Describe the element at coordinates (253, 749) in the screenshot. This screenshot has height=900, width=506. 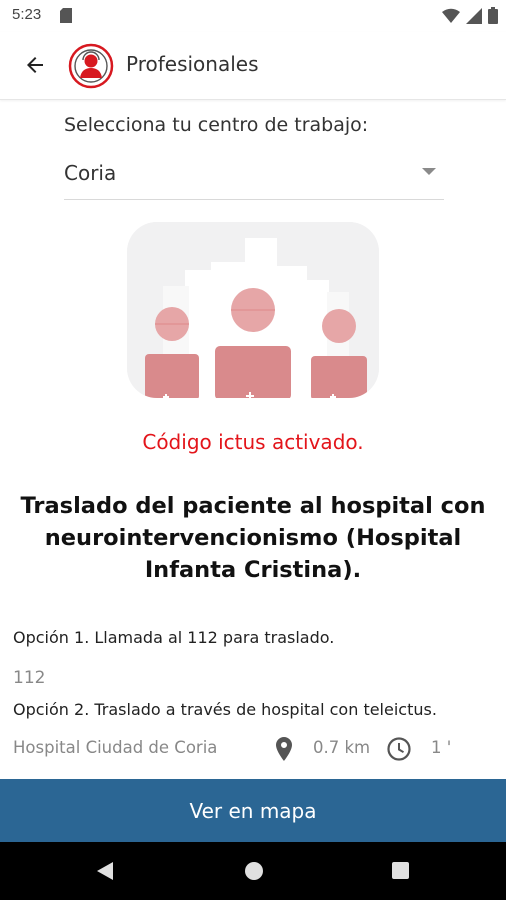
I see `hospital-row: Hospital Ciudad de Coria 0.7 km 1 '` at that location.